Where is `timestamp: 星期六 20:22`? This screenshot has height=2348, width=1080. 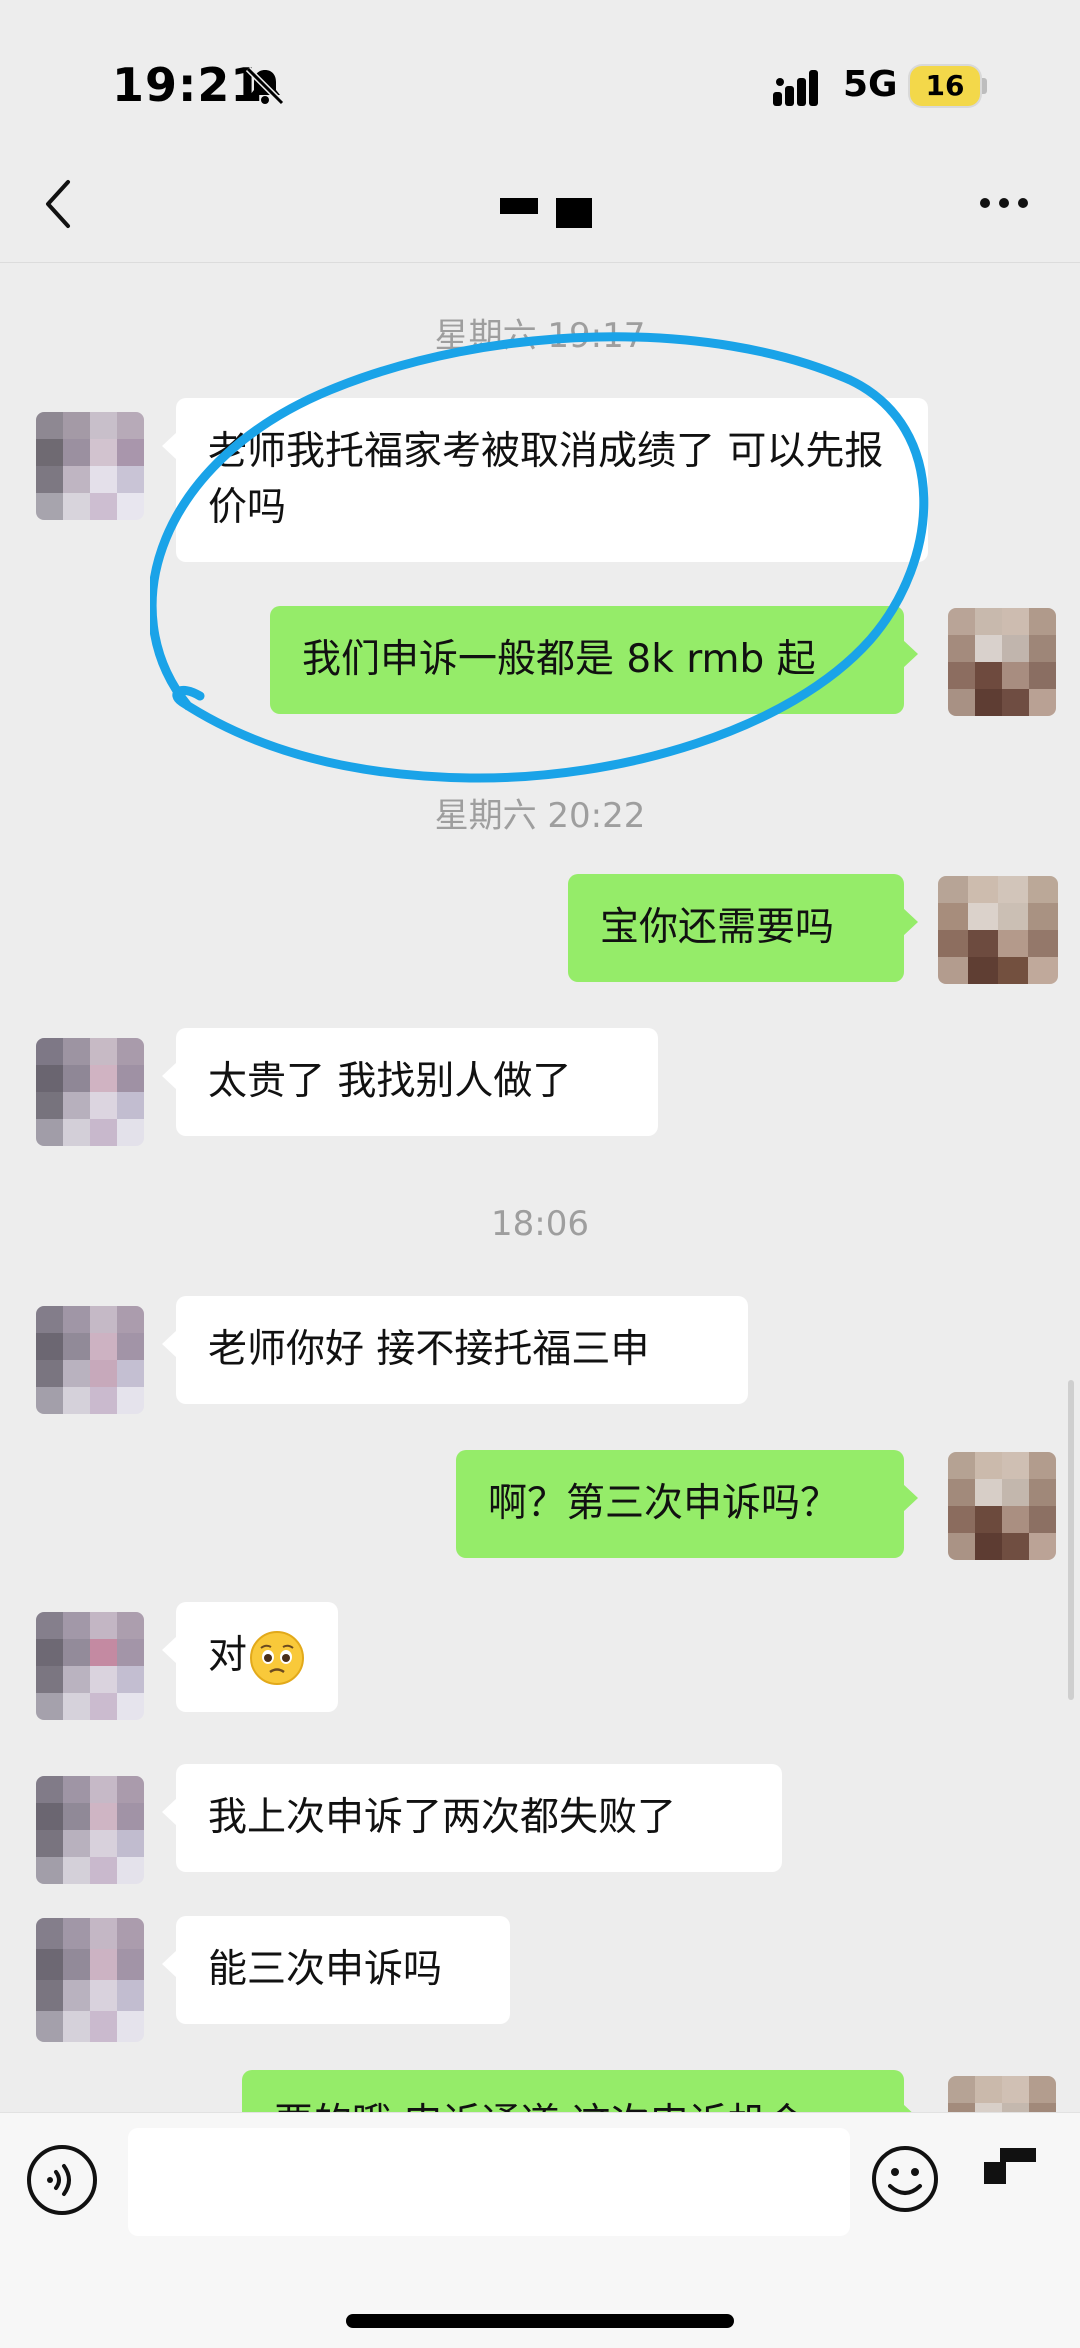 timestamp: 星期六 20:22 is located at coordinates (540, 816).